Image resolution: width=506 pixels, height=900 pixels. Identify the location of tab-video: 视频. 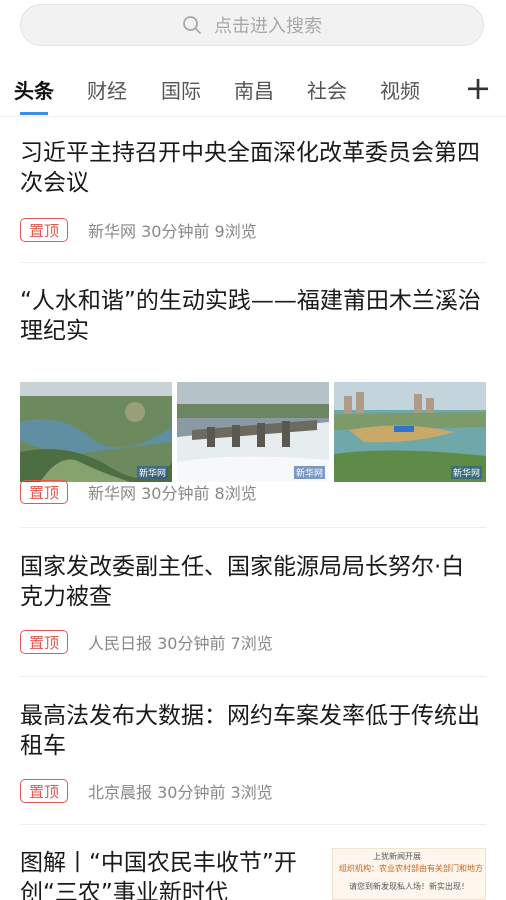
(400, 91).